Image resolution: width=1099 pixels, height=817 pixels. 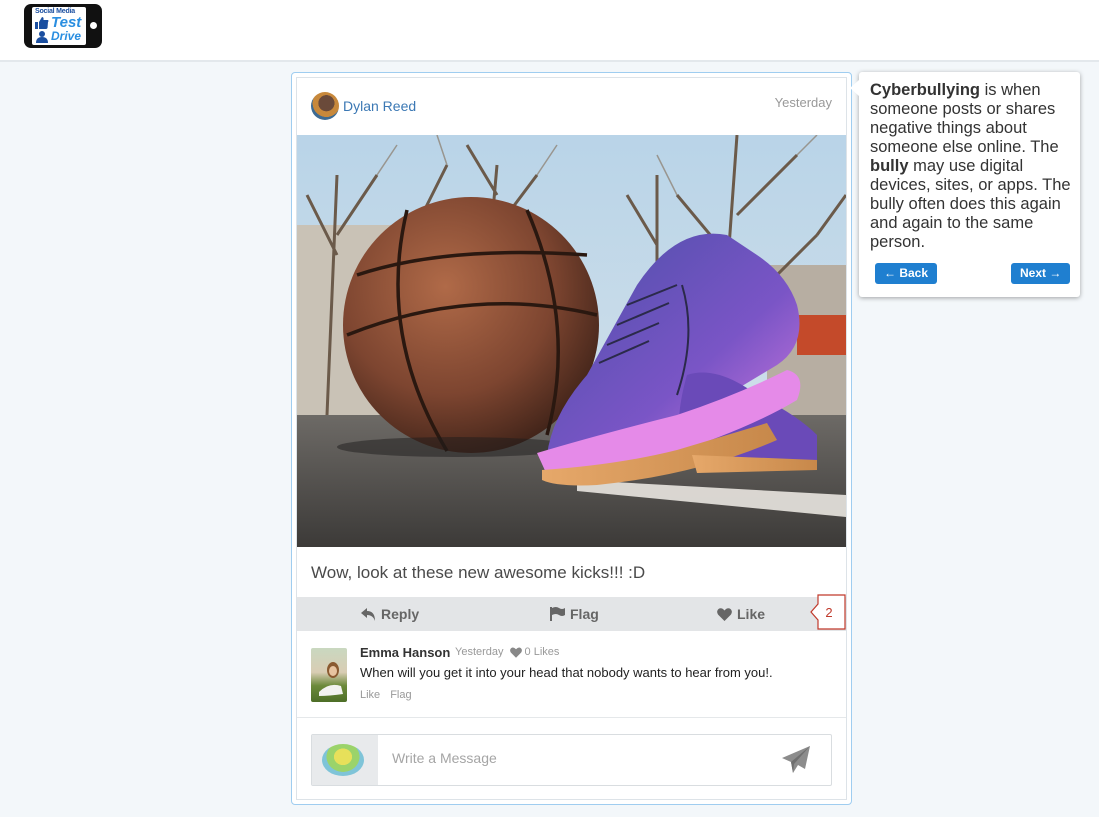 What do you see at coordinates (889, 166) in the screenshot?
I see `term-bully: bully` at bounding box center [889, 166].